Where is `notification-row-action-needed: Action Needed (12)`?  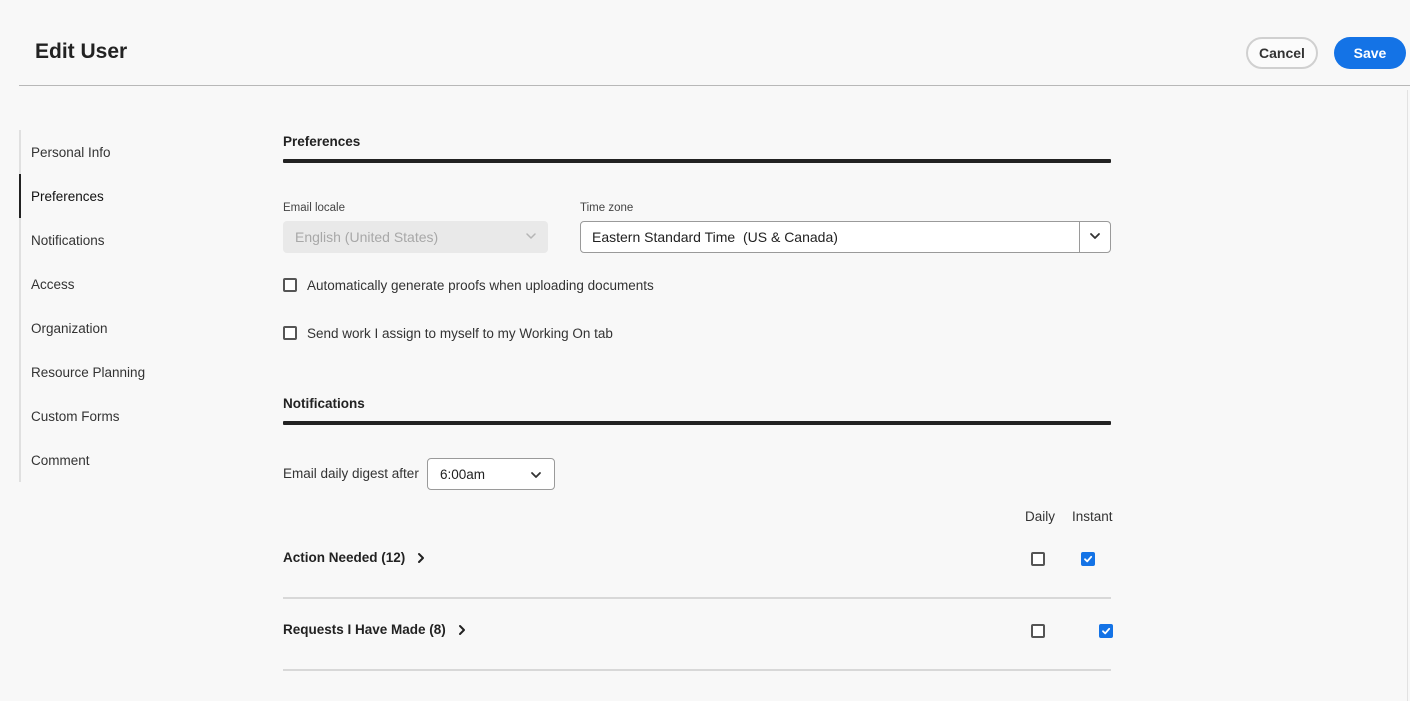 notification-row-action-needed: Action Needed (12) is located at coordinates (355, 557).